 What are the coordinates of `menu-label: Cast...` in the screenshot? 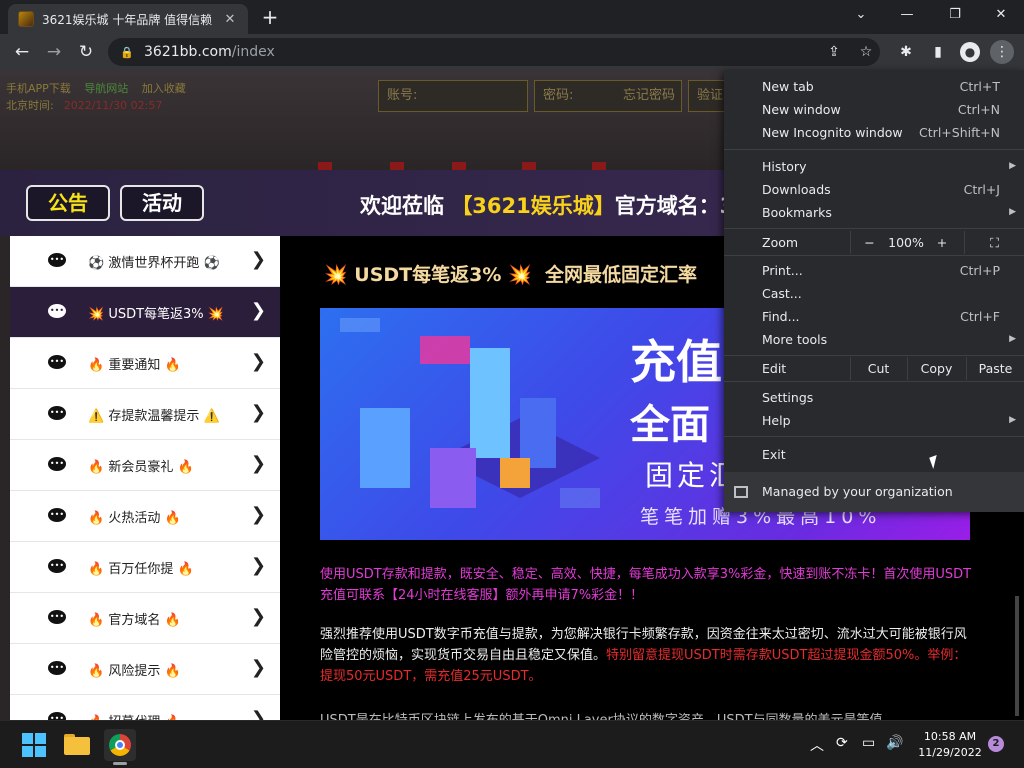 It's located at (782, 293).